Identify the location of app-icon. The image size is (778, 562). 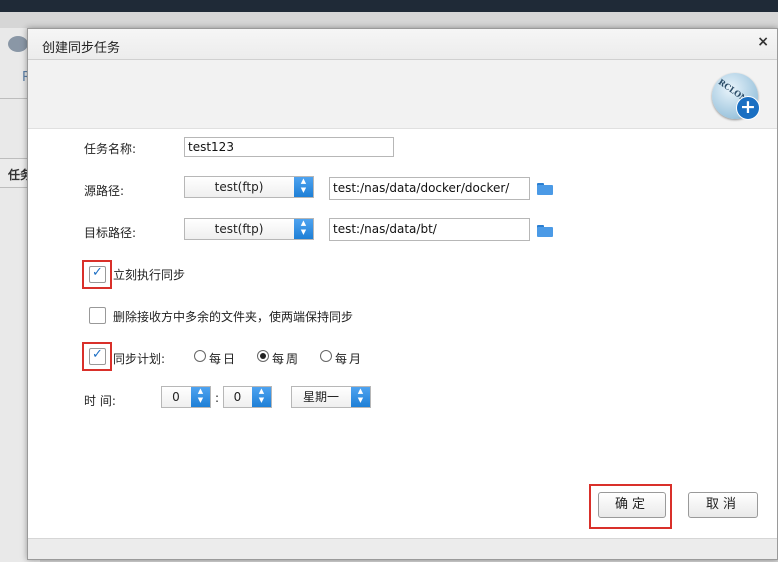
(18, 44).